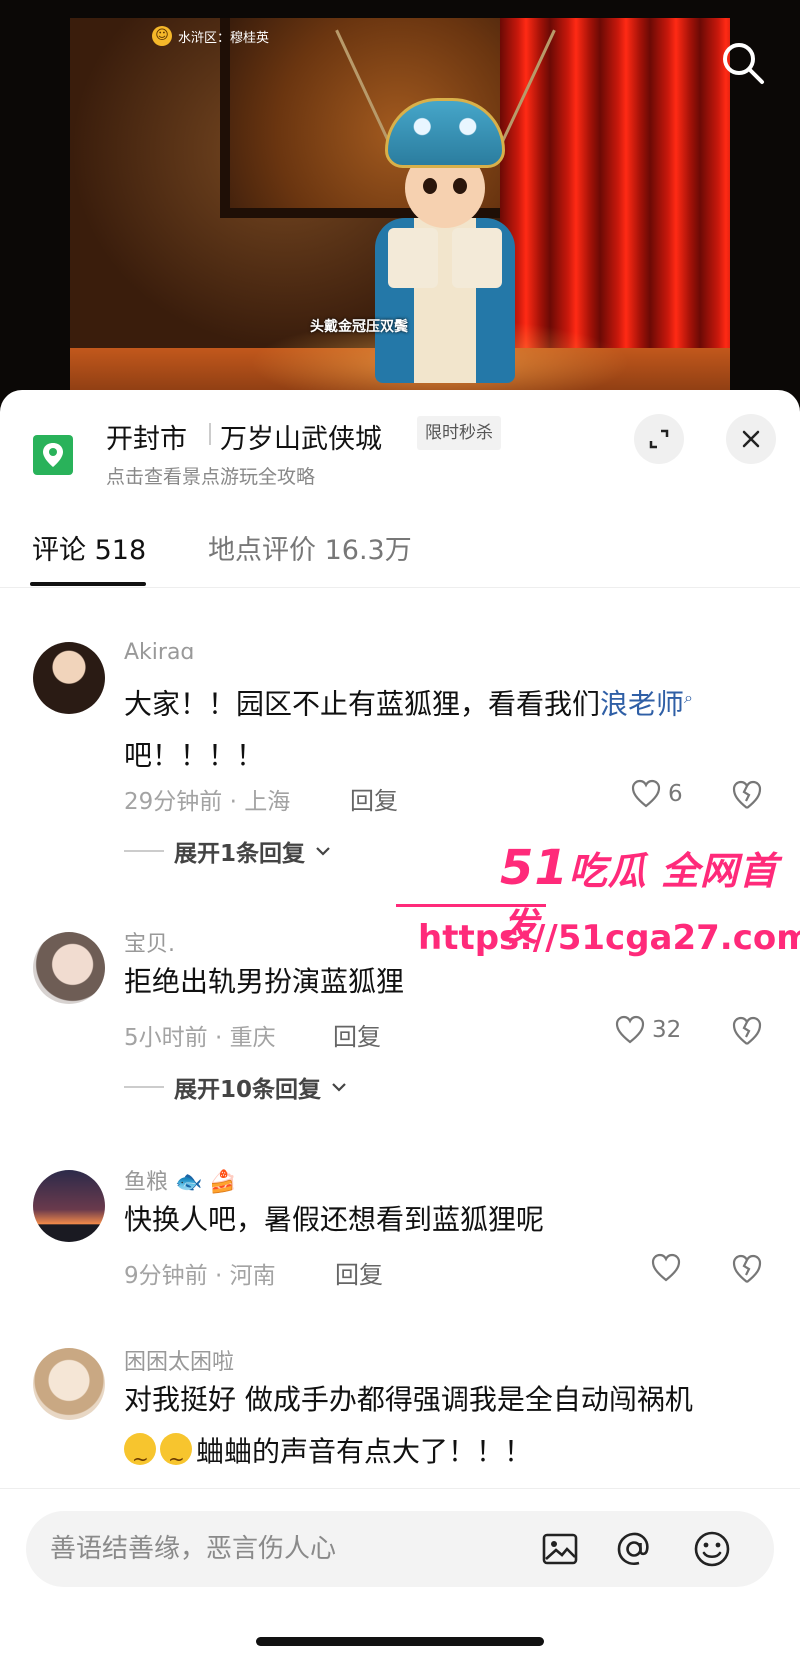 The image size is (800, 1654). Describe the element at coordinates (179, 1360) in the screenshot. I see `comment-username: 困困太困啦` at that location.